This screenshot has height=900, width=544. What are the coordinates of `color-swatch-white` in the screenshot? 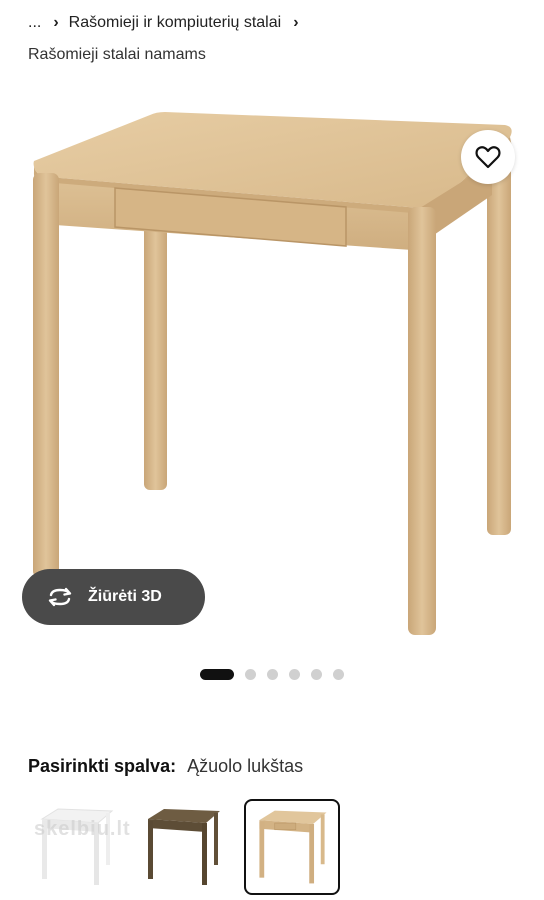 It's located at (76, 847).